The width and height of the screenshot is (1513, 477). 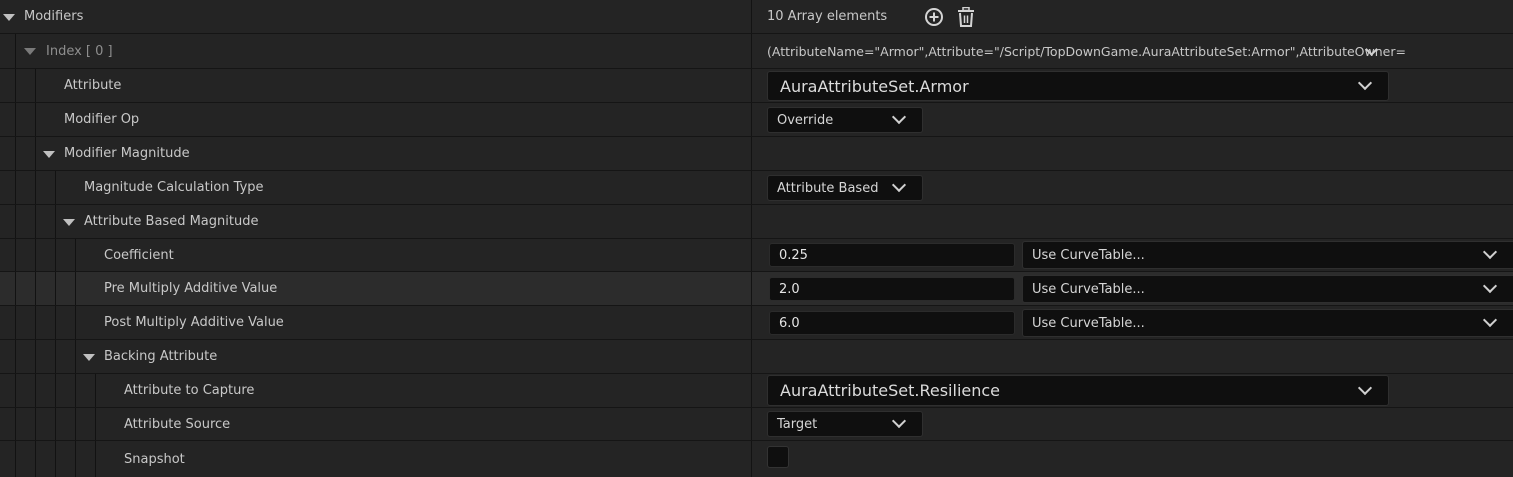 I want to click on coefficient-input: 0.25, so click(x=892, y=255).